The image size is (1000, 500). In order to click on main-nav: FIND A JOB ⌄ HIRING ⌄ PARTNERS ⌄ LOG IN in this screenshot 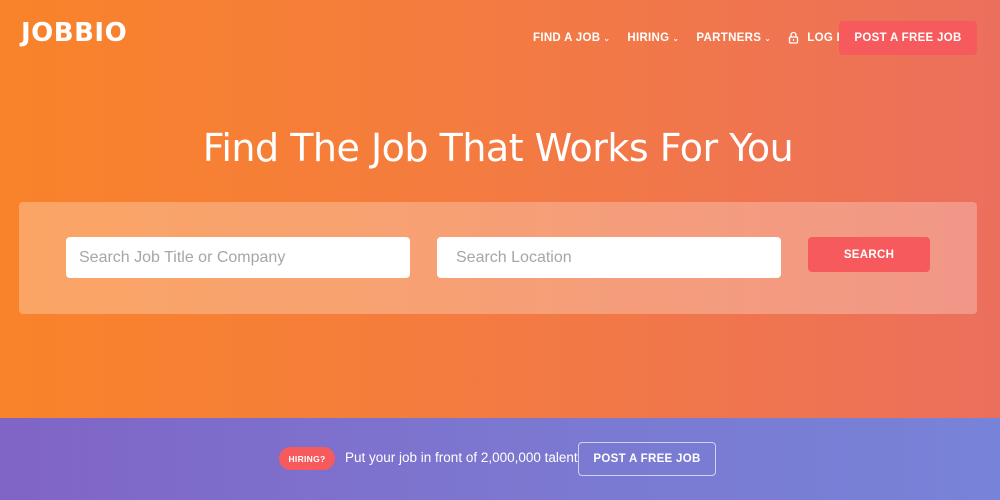, I will do `click(699, 37)`.